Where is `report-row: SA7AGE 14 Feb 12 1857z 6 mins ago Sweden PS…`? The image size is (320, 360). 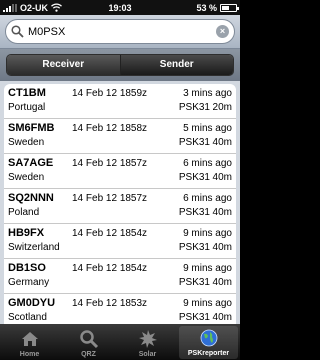
report-row: SA7AGE 14 Feb 12 1857z 6 mins ago Sweden PS… is located at coordinates (120, 171).